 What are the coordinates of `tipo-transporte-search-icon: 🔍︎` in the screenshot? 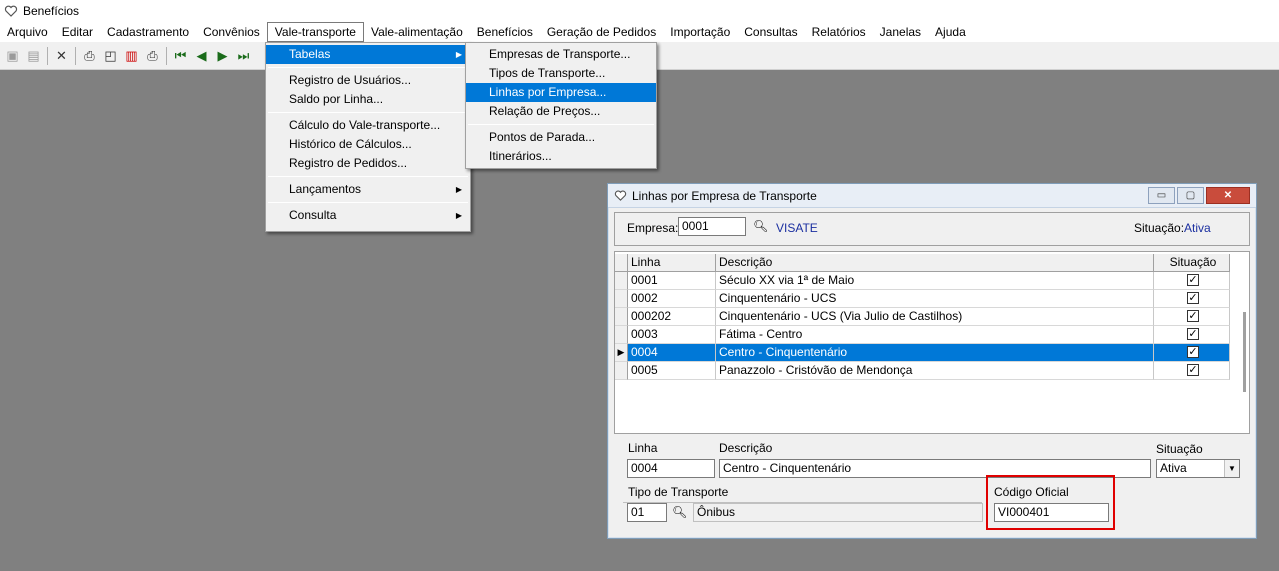 It's located at (679, 512).